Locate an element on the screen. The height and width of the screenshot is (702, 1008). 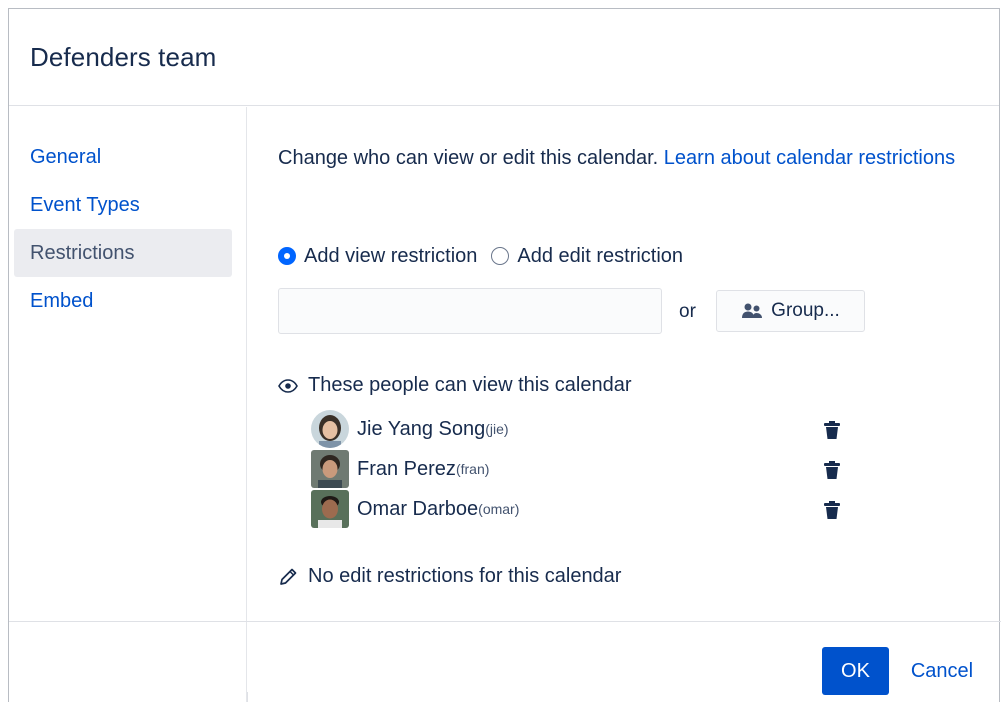
sidebar-item-event-types: Event Types is located at coordinates (123, 205).